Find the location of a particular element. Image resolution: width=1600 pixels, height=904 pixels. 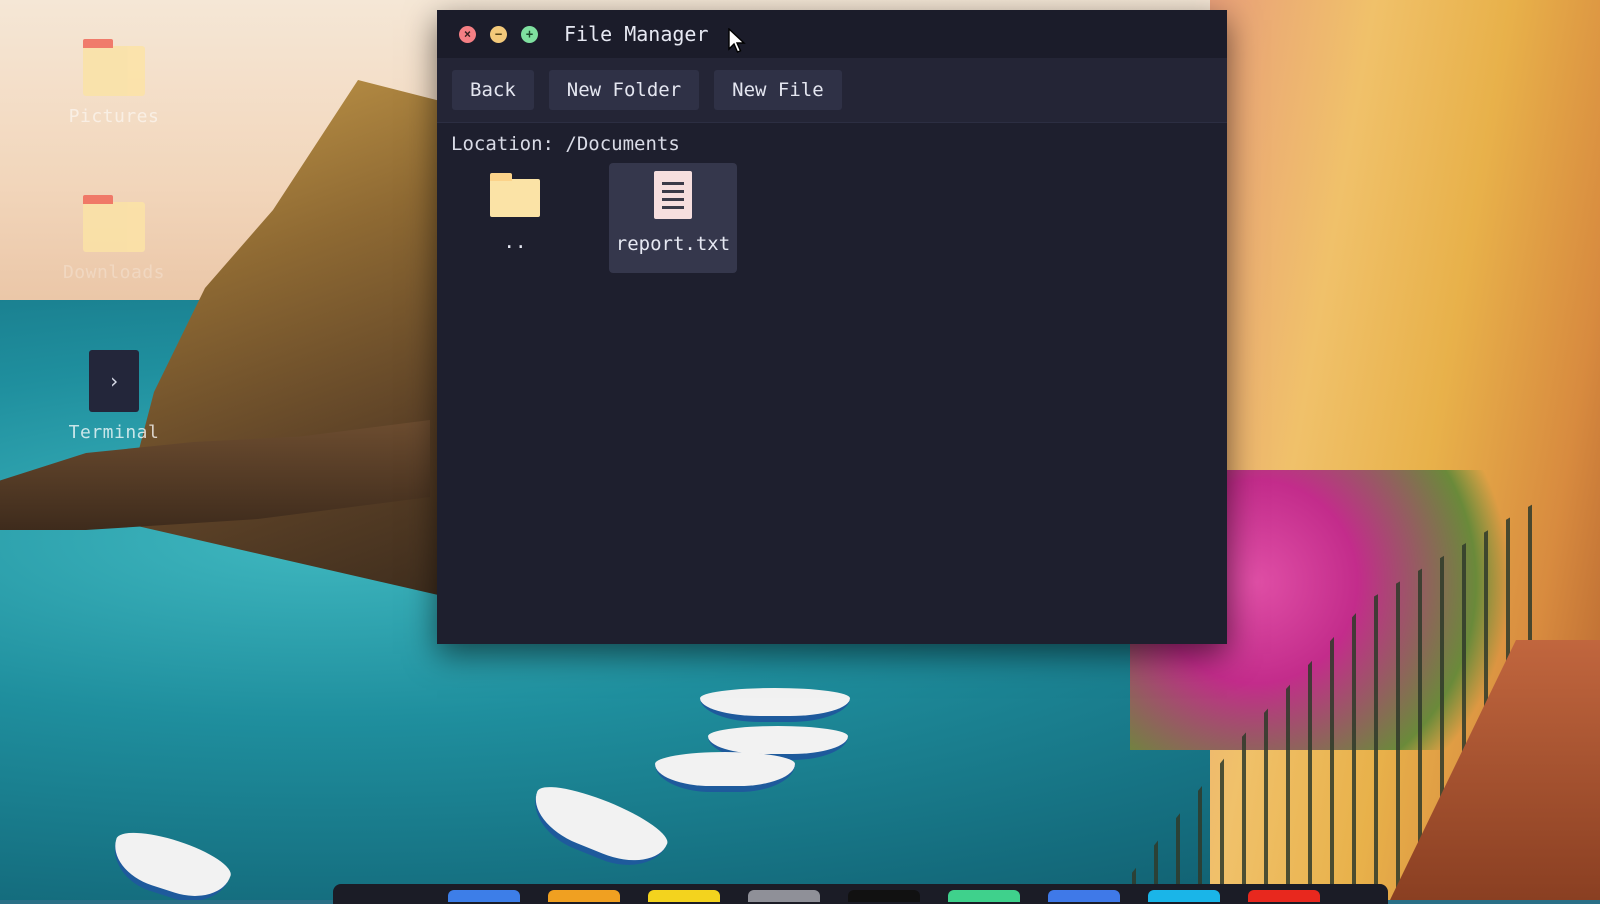

window-titlebar: × − + File Manager is located at coordinates (832, 34).